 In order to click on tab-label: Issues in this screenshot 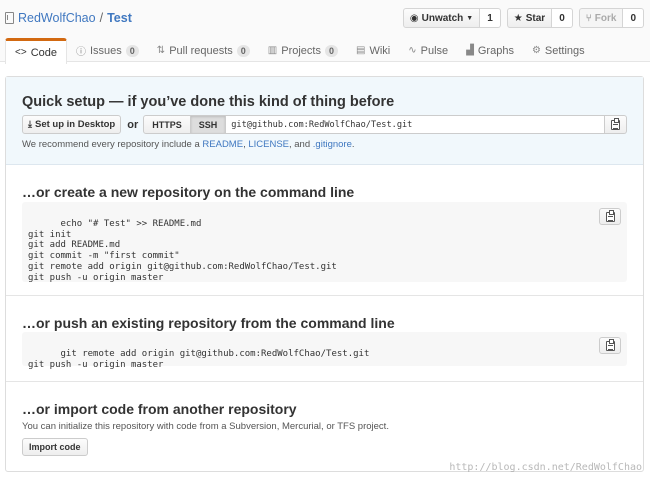, I will do `click(105, 50)`.